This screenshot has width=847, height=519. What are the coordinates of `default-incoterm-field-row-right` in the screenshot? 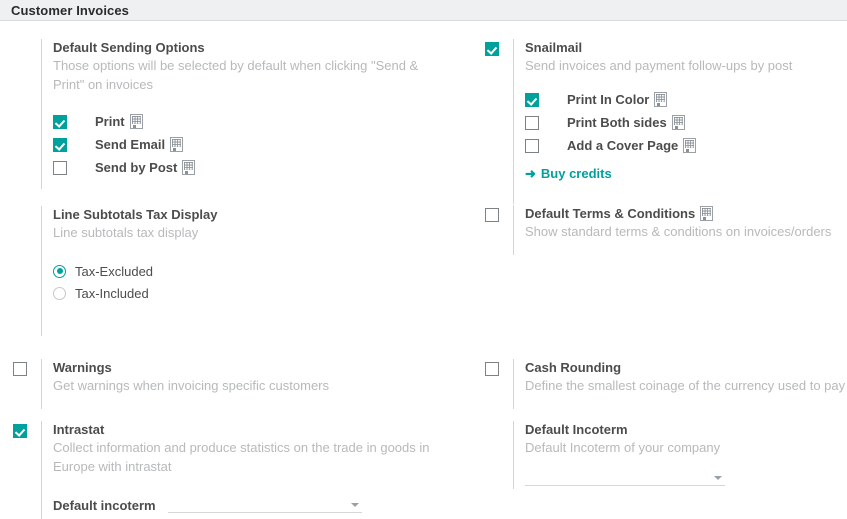 It's located at (686, 476).